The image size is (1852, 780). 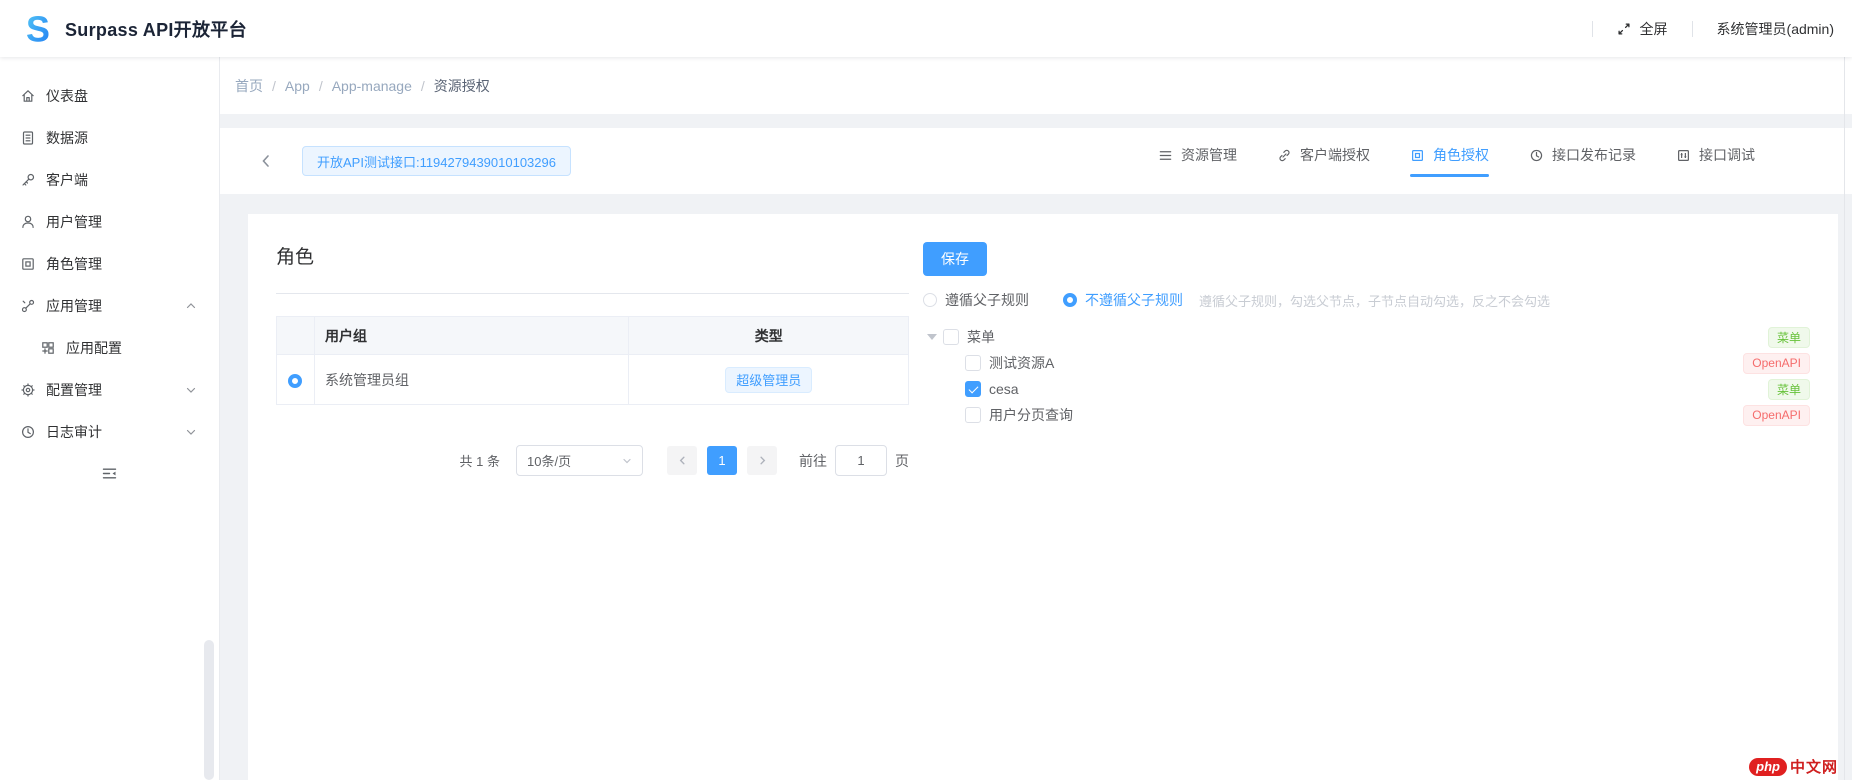 What do you see at coordinates (1653, 28) in the screenshot?
I see `fullscreen-label: 全屏` at bounding box center [1653, 28].